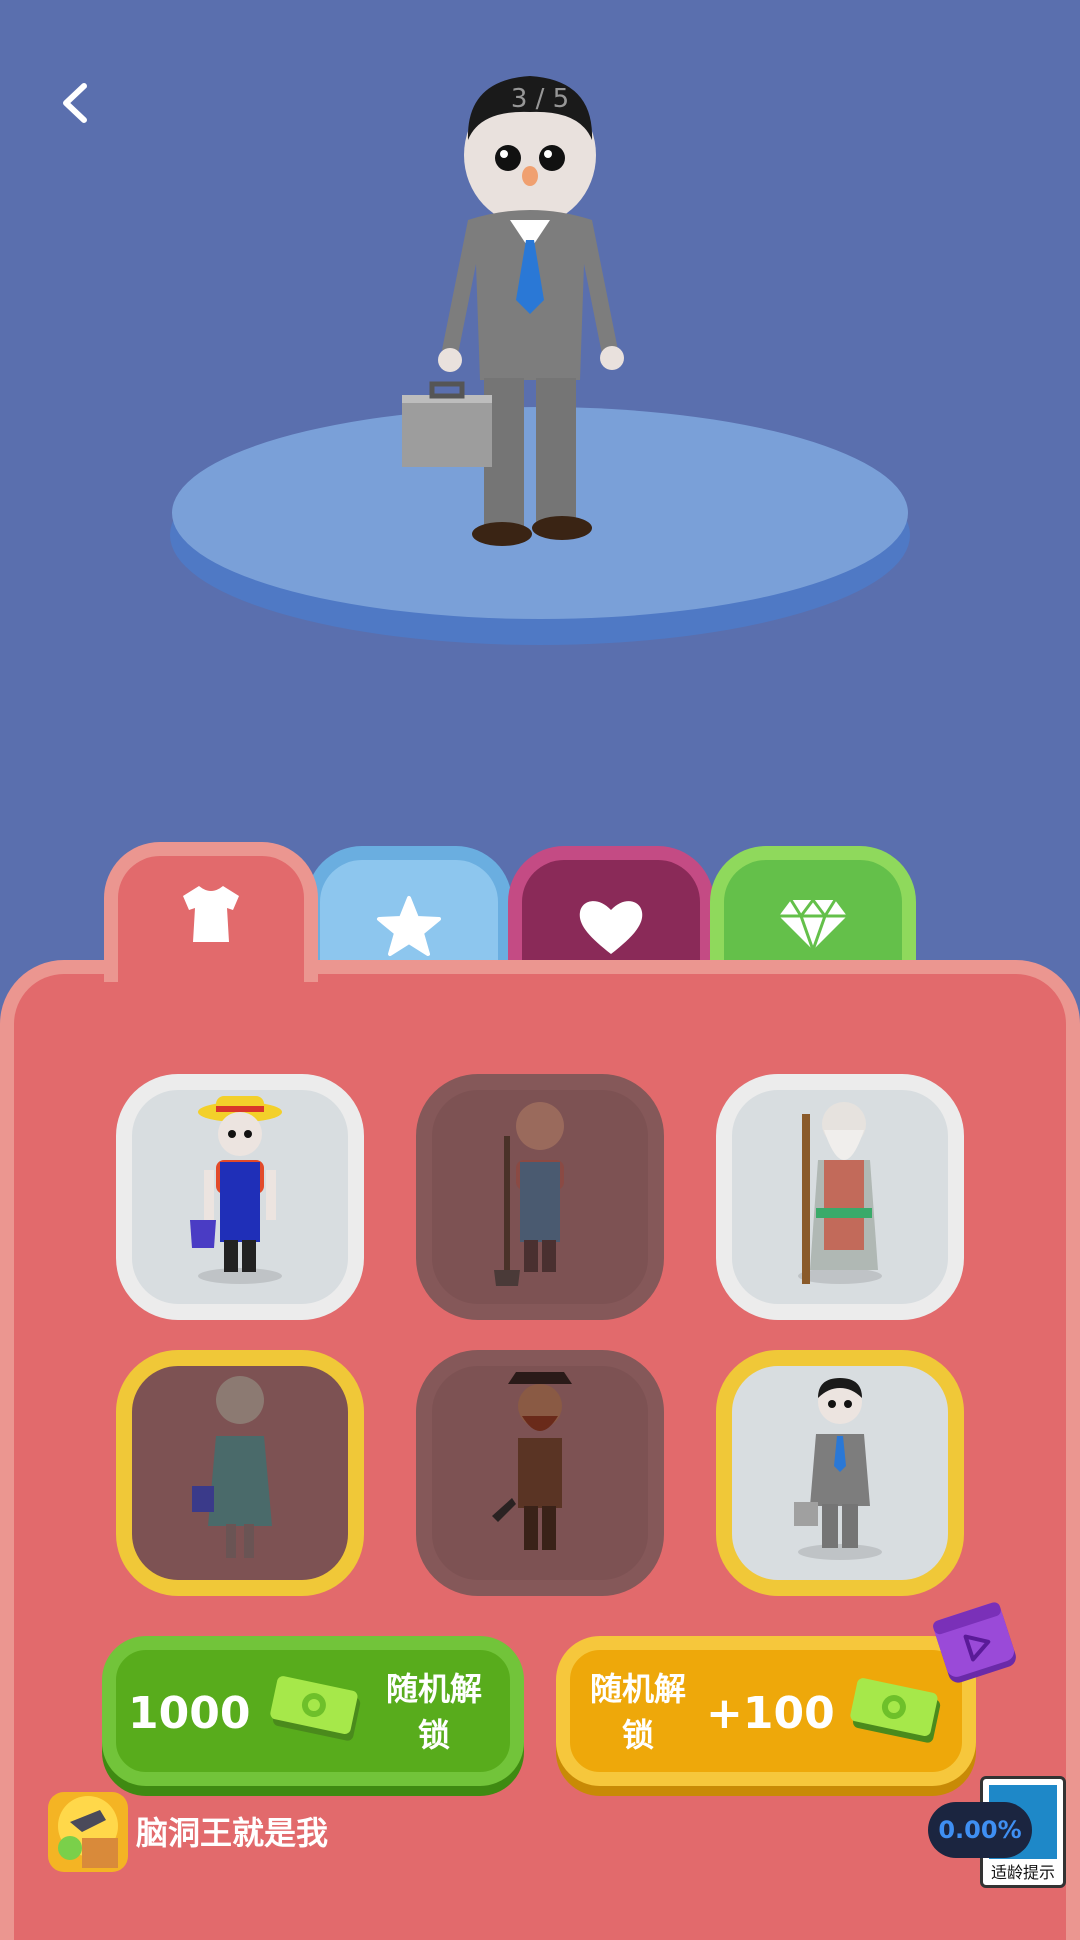 The image size is (1080, 1940). I want to click on diamond-icon, so click(813, 925).